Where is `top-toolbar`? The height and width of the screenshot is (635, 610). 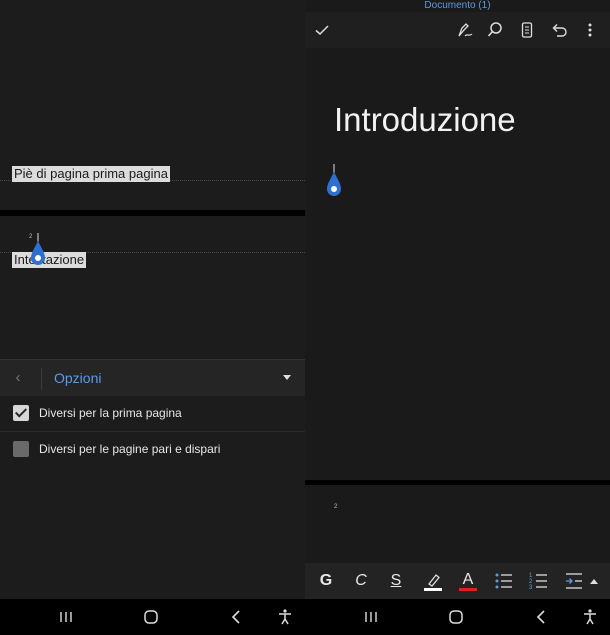
top-toolbar is located at coordinates (457, 30).